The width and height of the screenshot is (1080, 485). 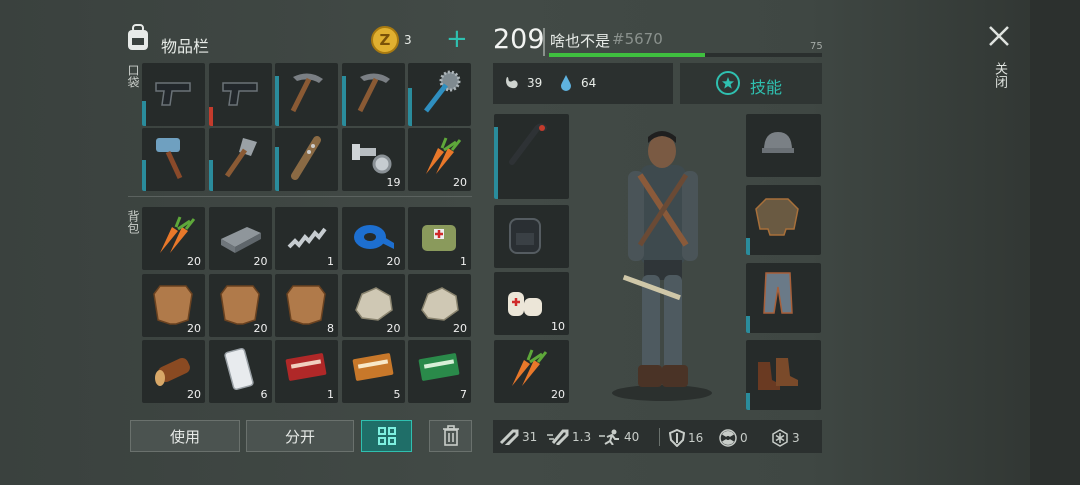 What do you see at coordinates (778, 293) in the screenshot?
I see `pants-icon` at bounding box center [778, 293].